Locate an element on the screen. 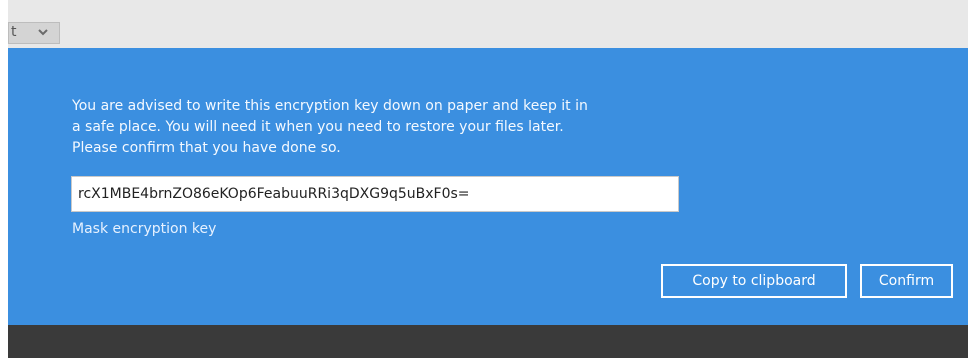 The image size is (976, 358). background-dropdown-value: t is located at coordinates (14, 32).